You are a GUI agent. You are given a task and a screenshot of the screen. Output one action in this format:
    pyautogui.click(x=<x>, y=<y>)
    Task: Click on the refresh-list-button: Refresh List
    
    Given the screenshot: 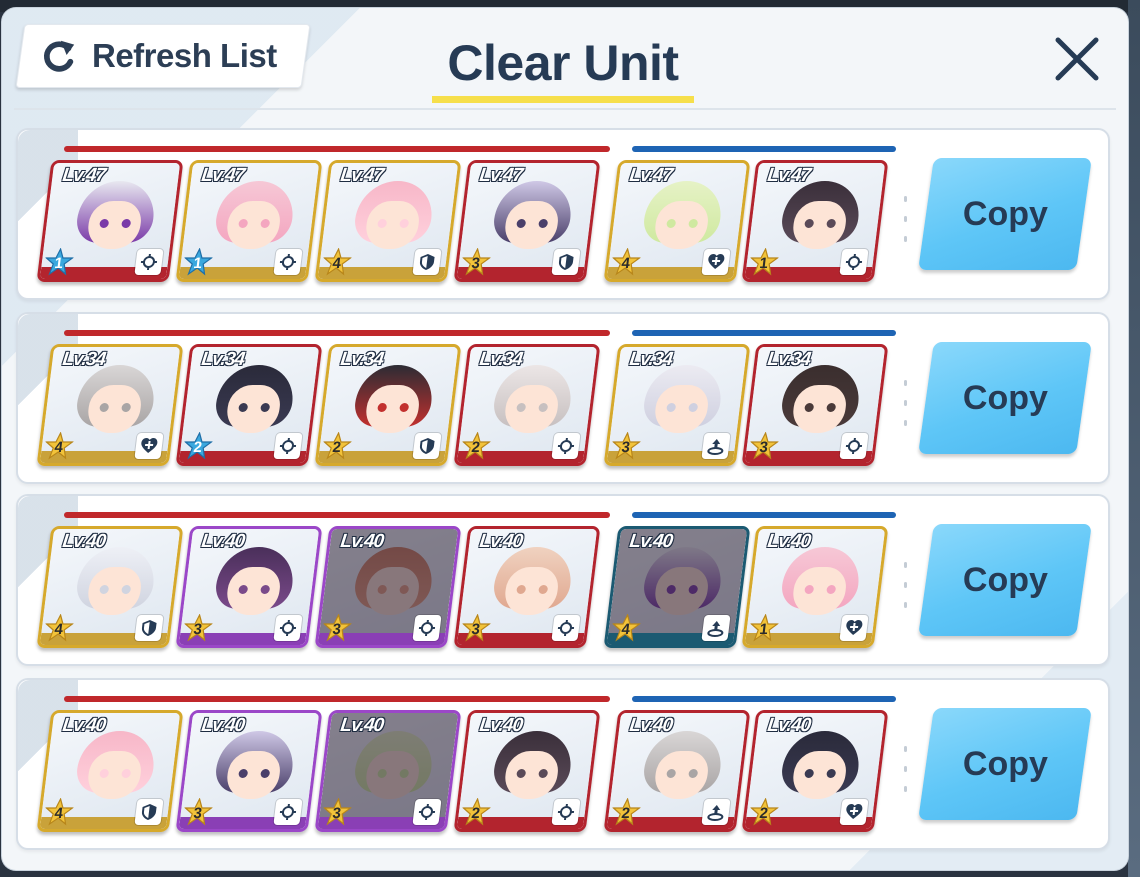 What is the action you would take?
    pyautogui.click(x=163, y=56)
    